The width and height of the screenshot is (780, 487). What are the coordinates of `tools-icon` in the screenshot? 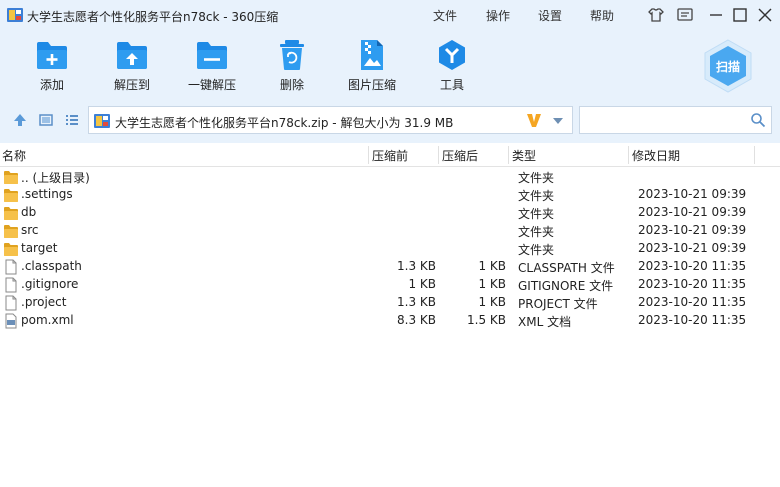 It's located at (452, 55).